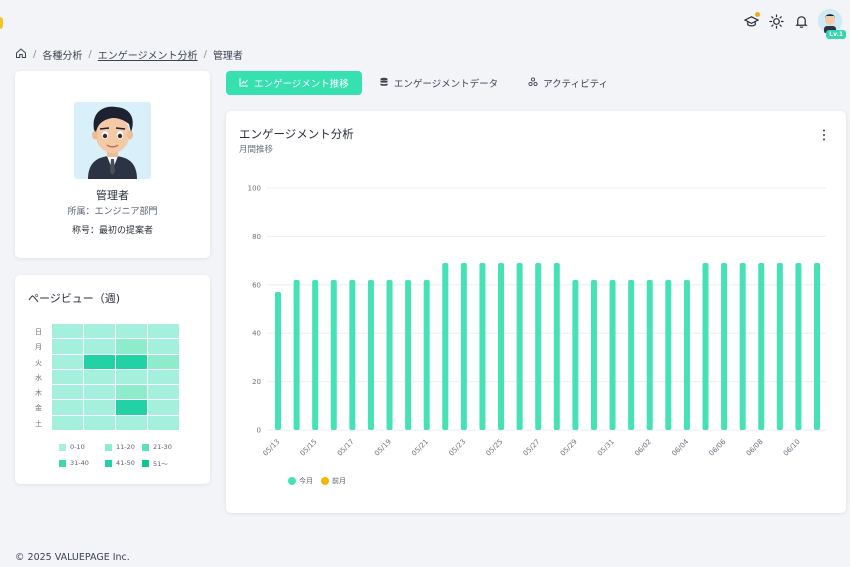 The image size is (850, 567). Describe the element at coordinates (383, 448) in the screenshot. I see `x-tick-label: 05/19` at that location.